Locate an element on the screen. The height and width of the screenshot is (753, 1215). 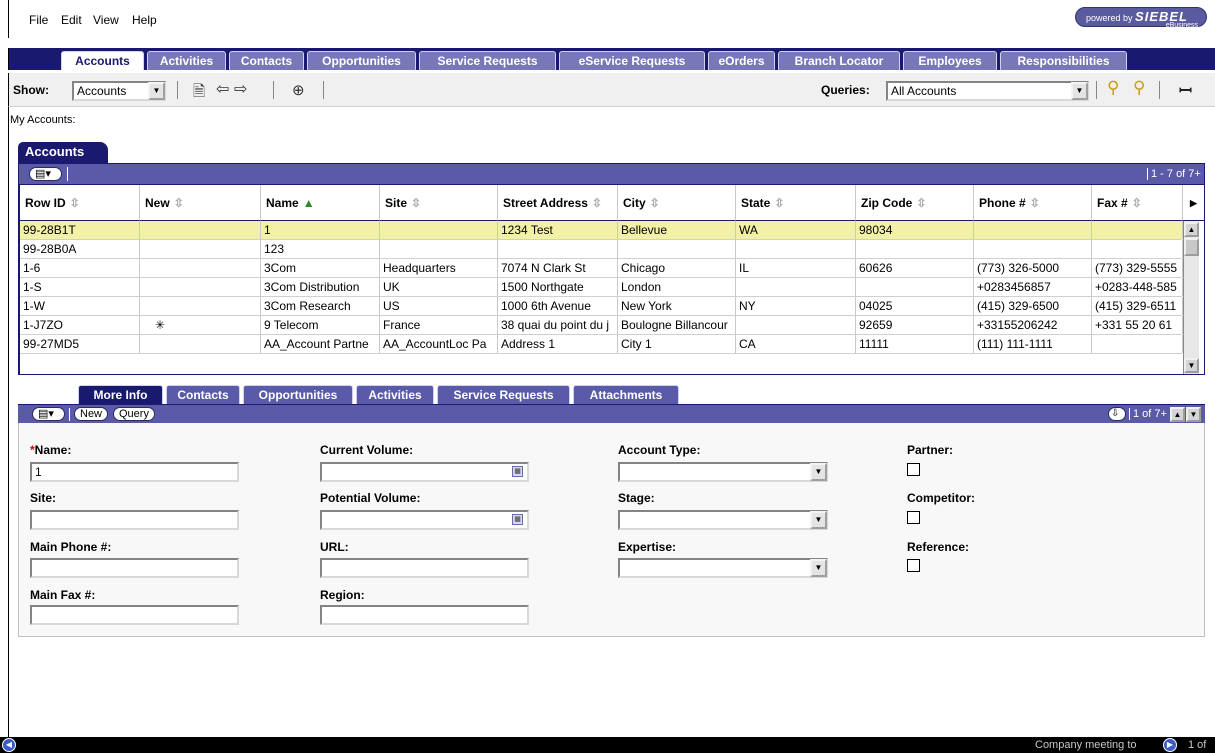
next-record-icon: ▼ is located at coordinates (1193, 414).